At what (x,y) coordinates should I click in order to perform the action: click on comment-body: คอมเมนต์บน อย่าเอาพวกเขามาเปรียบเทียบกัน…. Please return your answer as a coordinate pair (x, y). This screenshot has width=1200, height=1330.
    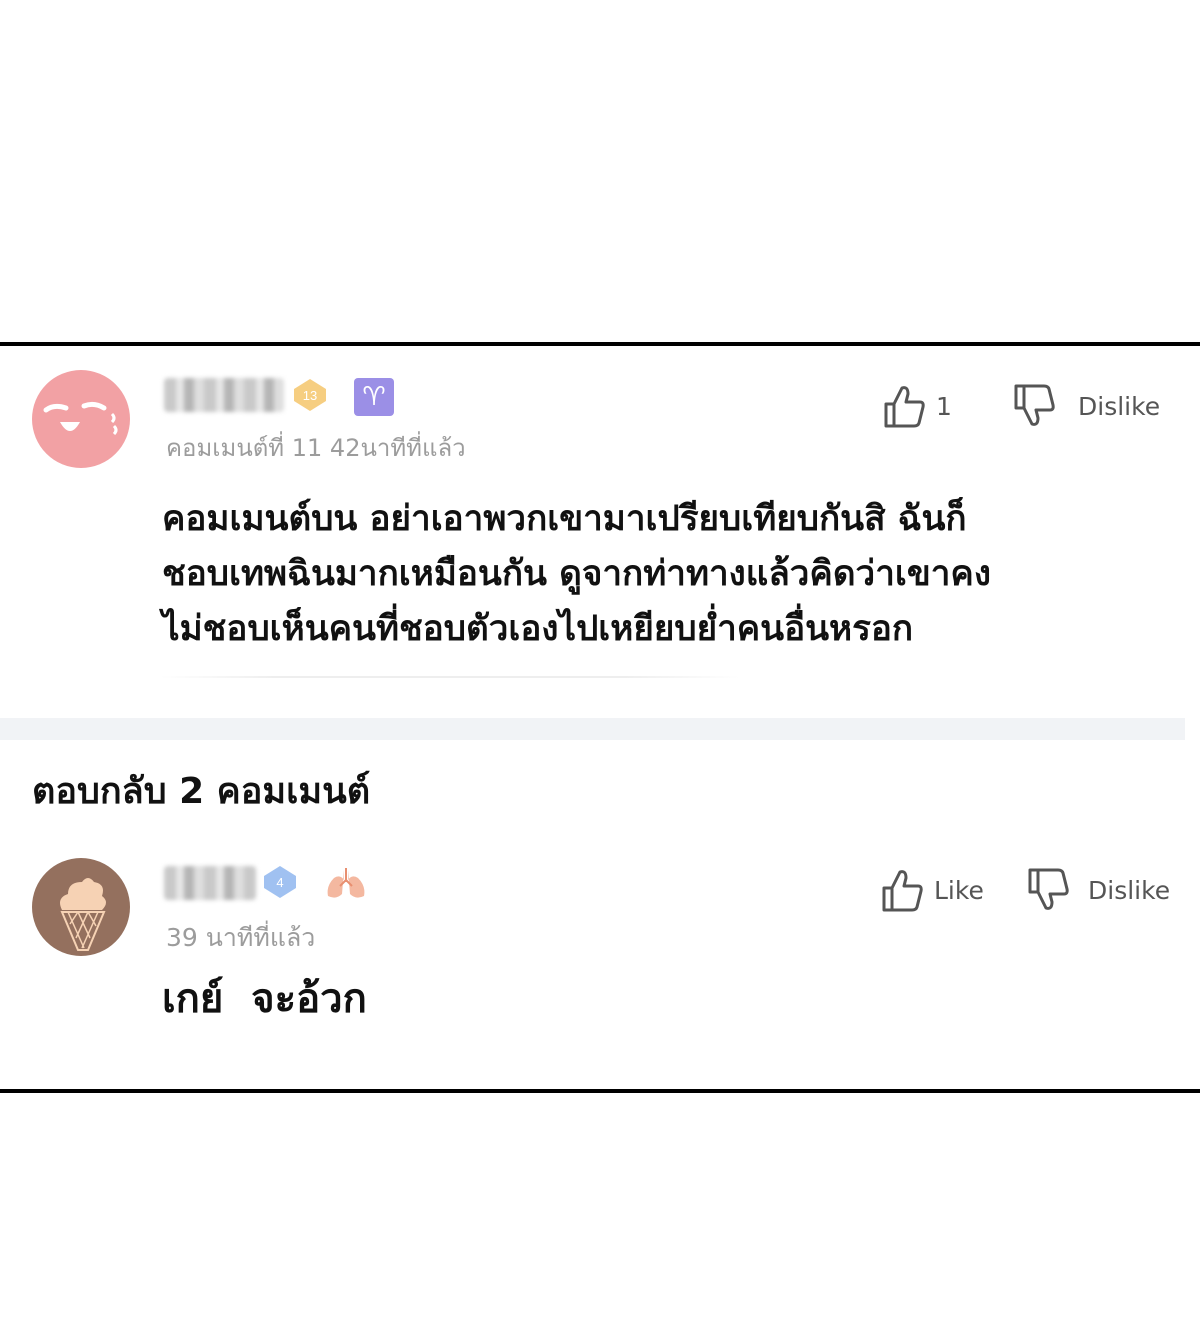
    Looking at the image, I should click on (576, 574).